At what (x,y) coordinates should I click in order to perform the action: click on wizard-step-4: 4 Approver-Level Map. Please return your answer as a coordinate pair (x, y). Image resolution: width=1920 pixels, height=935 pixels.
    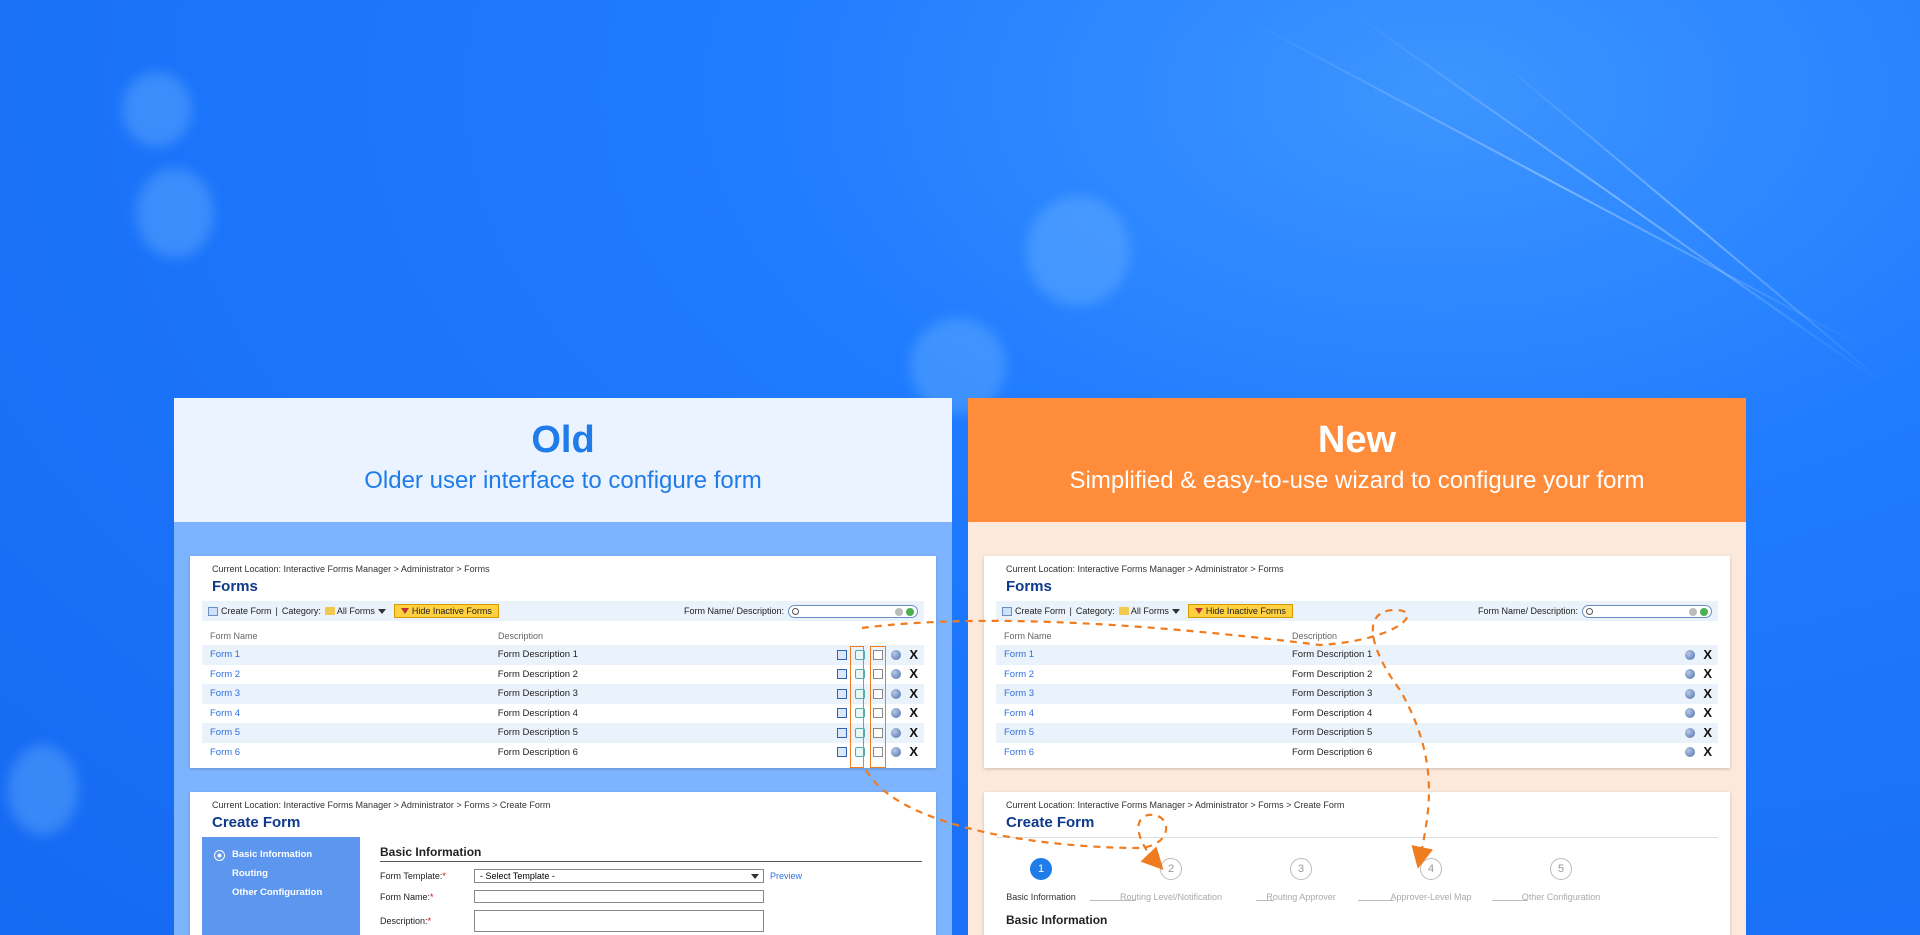
    Looking at the image, I should click on (1431, 880).